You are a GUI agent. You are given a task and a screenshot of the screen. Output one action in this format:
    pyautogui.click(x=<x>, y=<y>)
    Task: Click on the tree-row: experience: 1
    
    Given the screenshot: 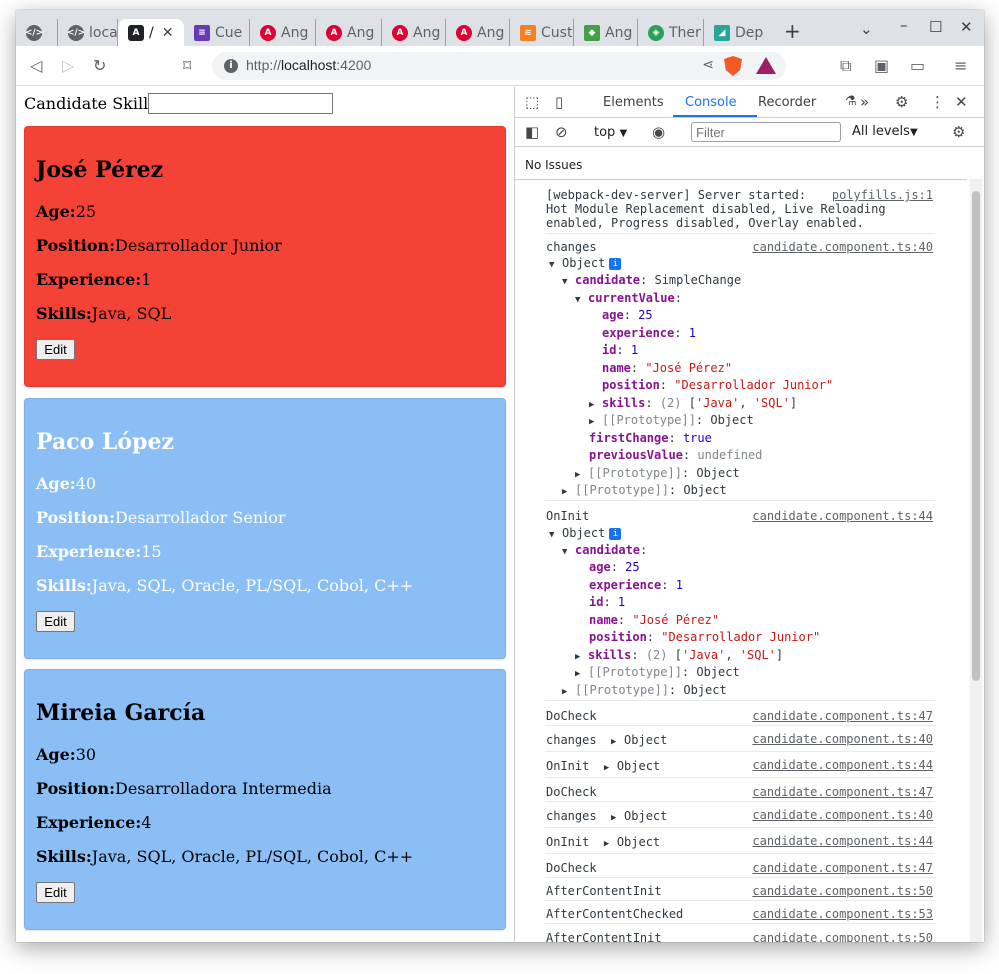 What is the action you would take?
    pyautogui.click(x=636, y=585)
    